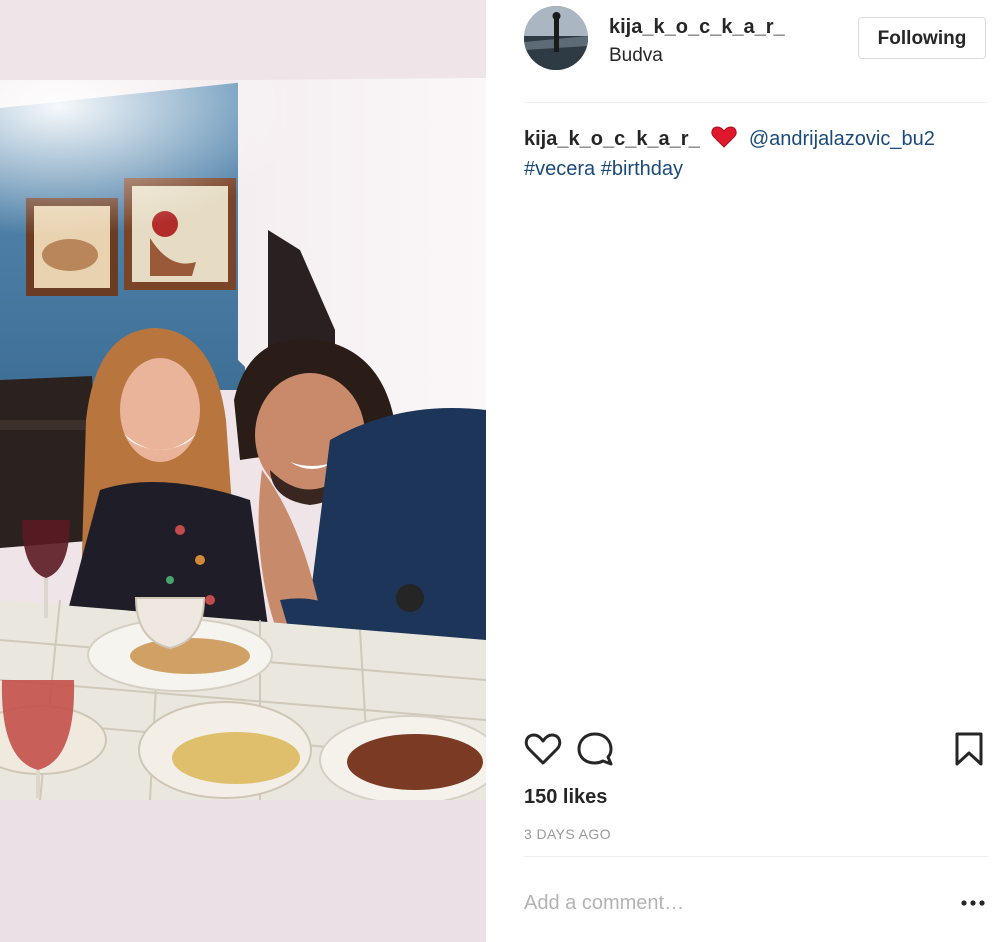  What do you see at coordinates (842, 139) in the screenshot?
I see `caption-mention-link: @andrijalazovic_bu2` at bounding box center [842, 139].